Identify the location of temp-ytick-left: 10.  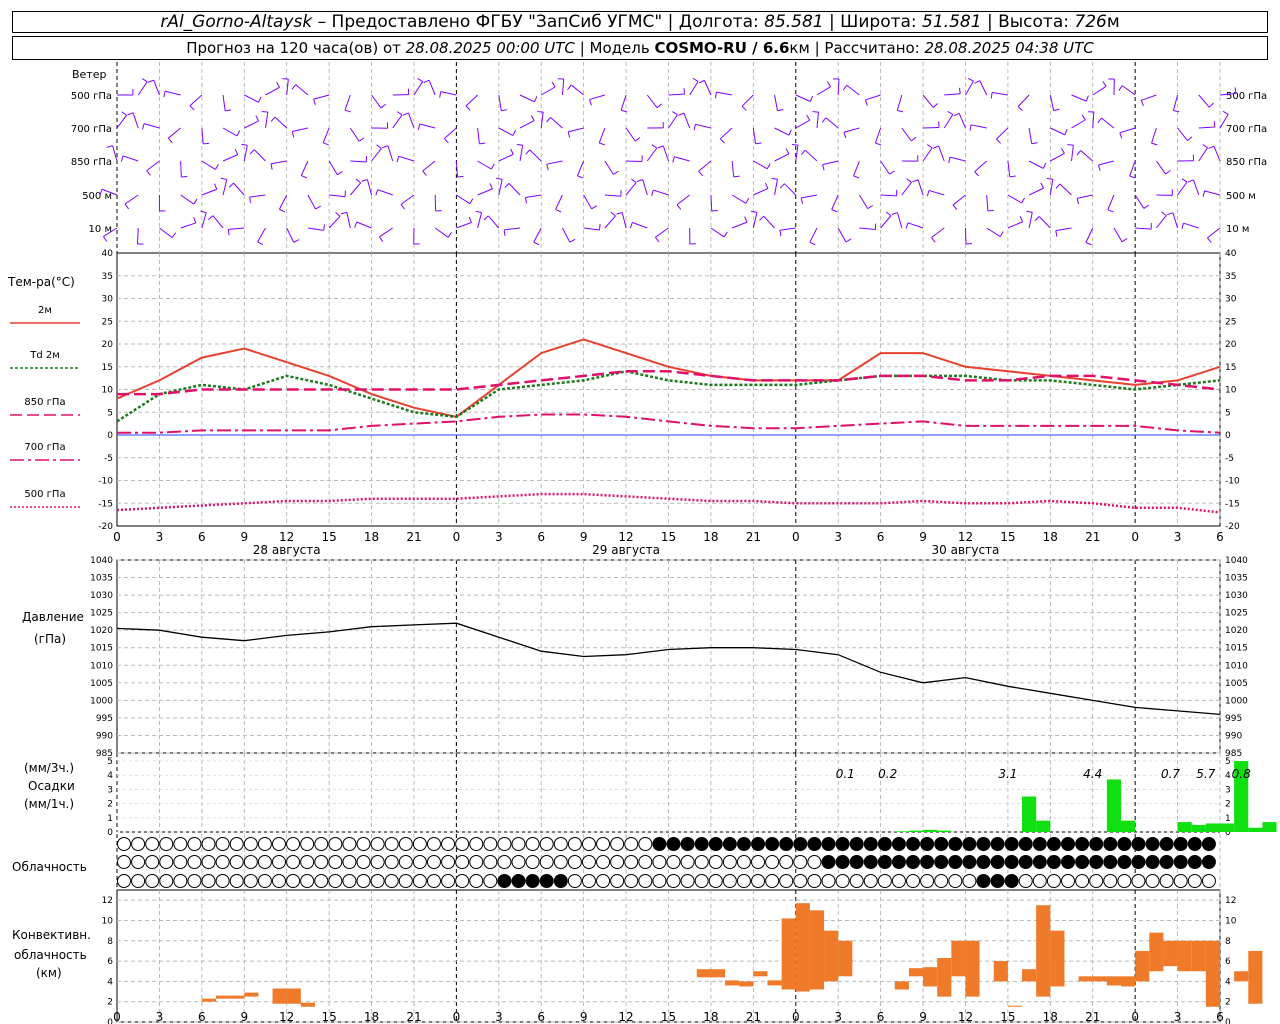
(108, 391).